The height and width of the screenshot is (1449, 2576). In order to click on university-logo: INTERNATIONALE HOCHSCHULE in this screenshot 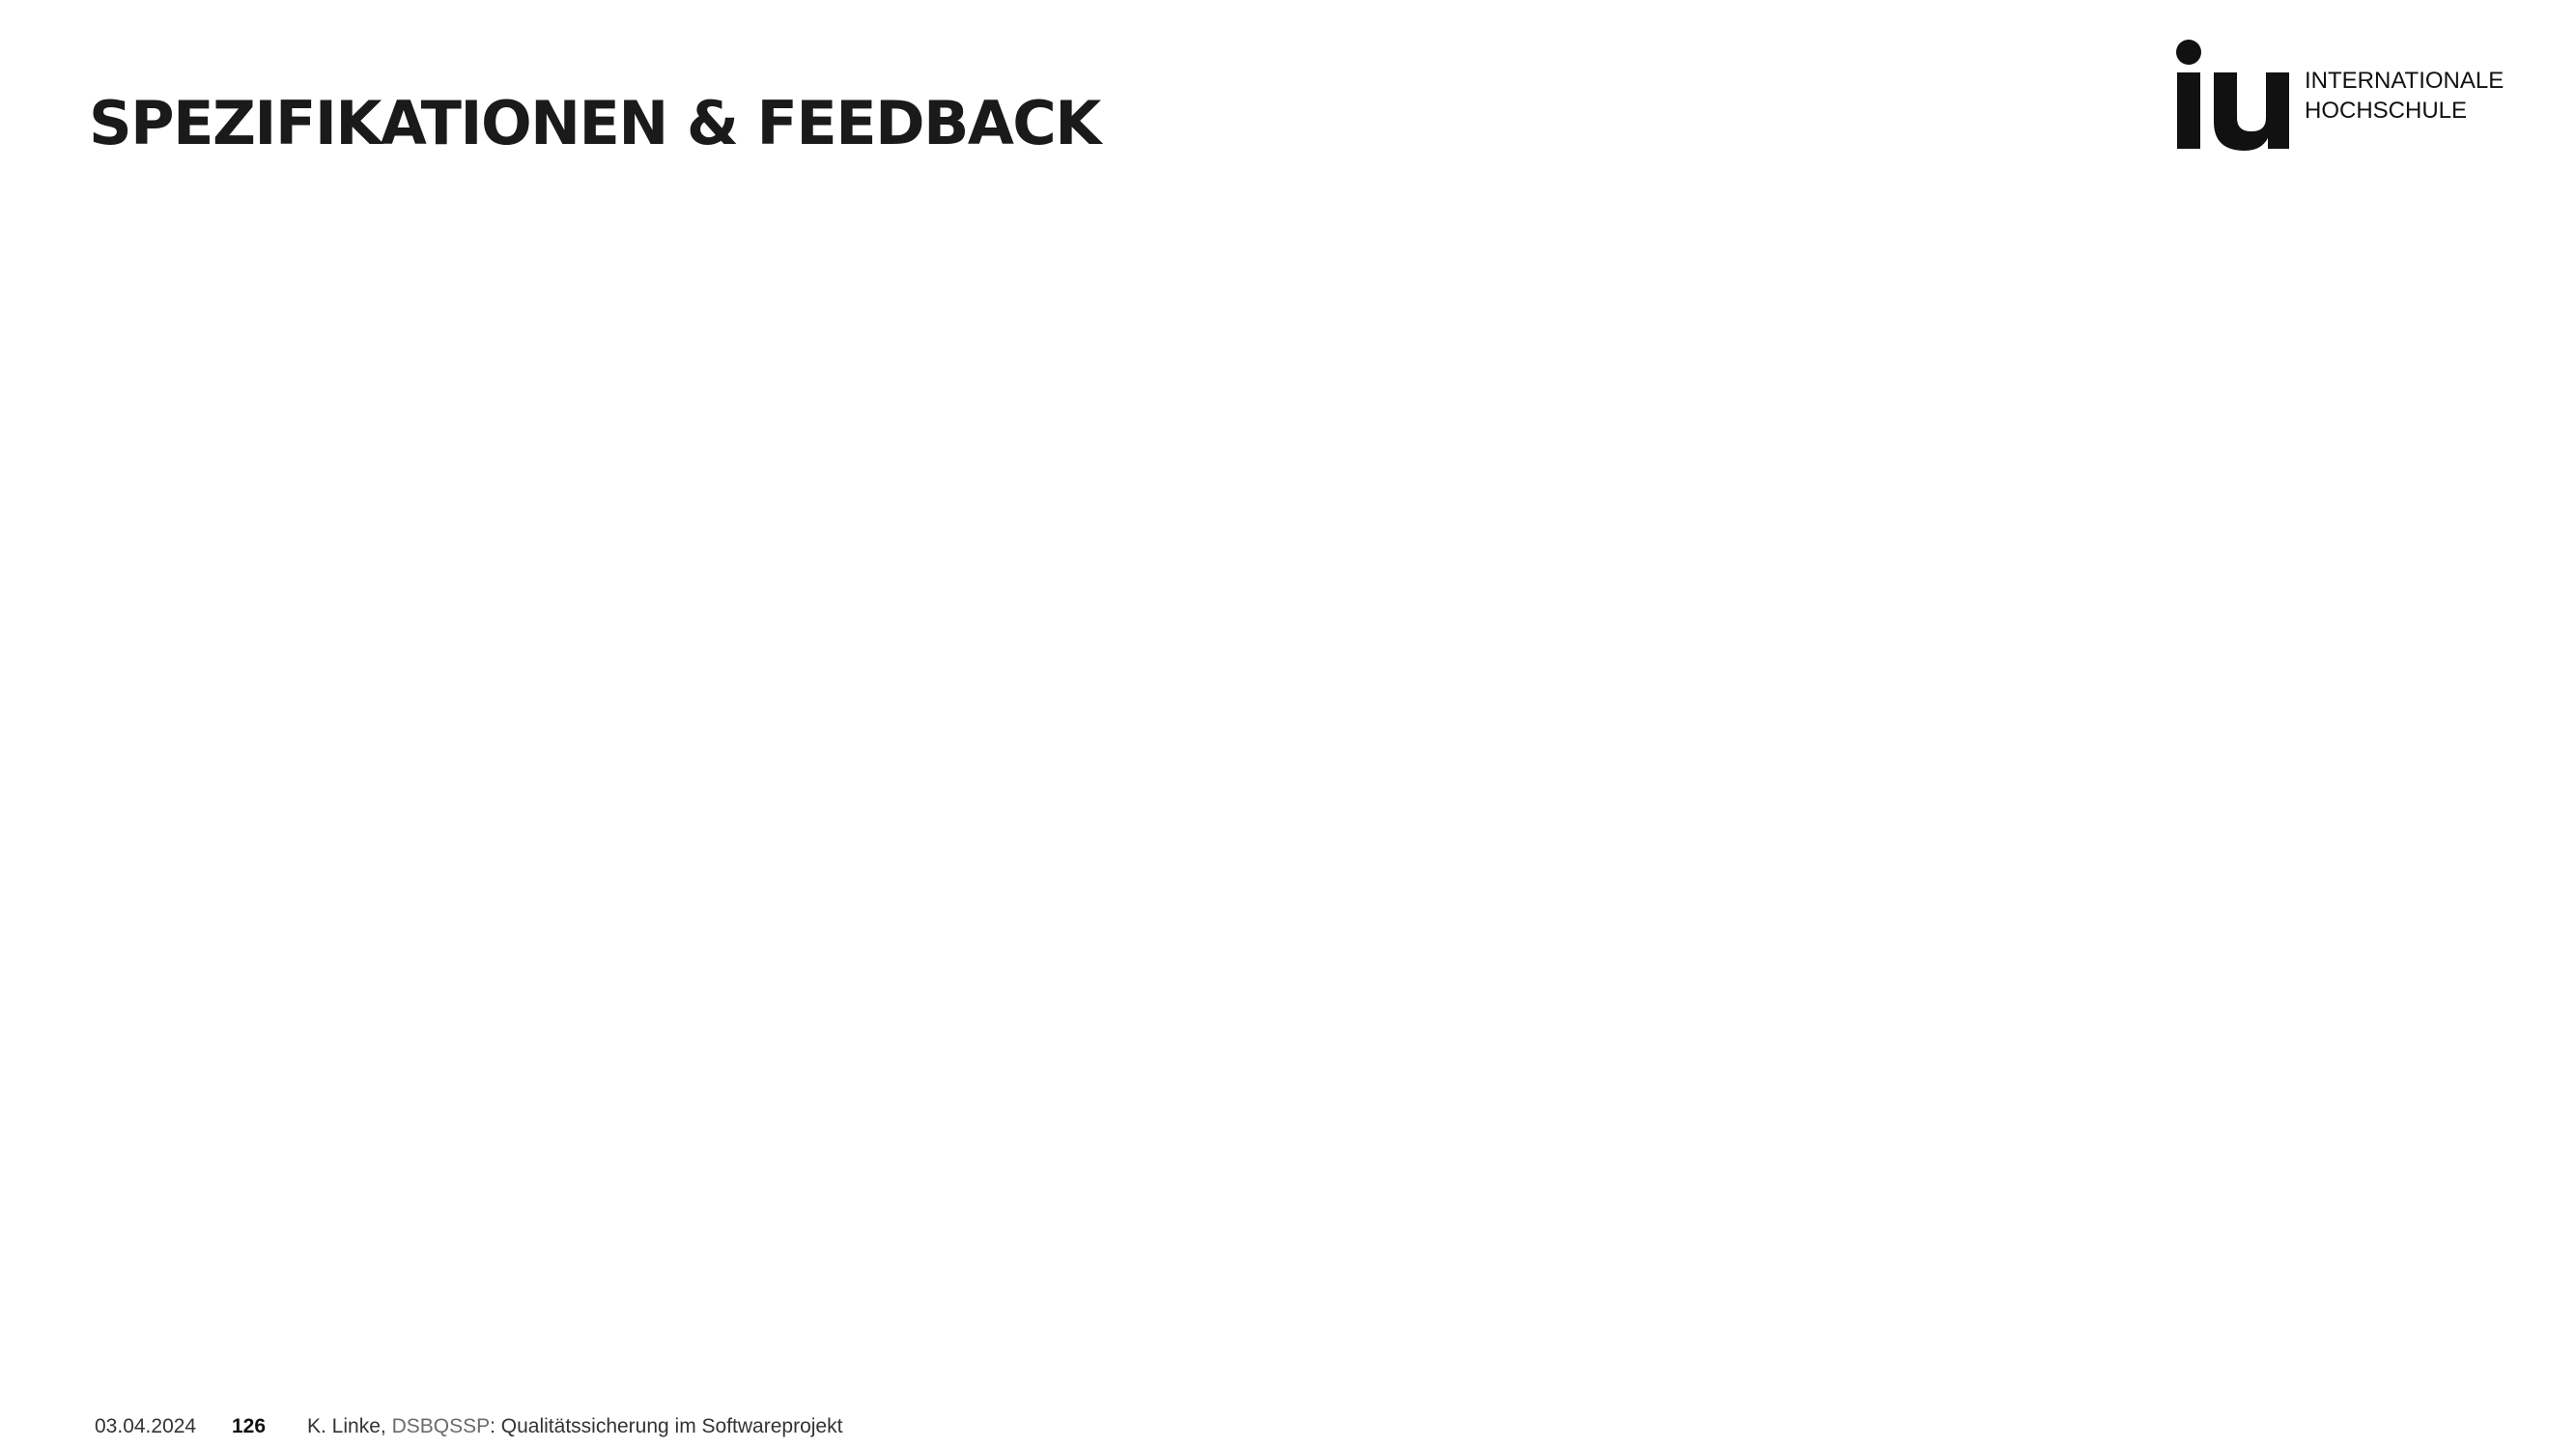, I will do `click(2339, 97)`.